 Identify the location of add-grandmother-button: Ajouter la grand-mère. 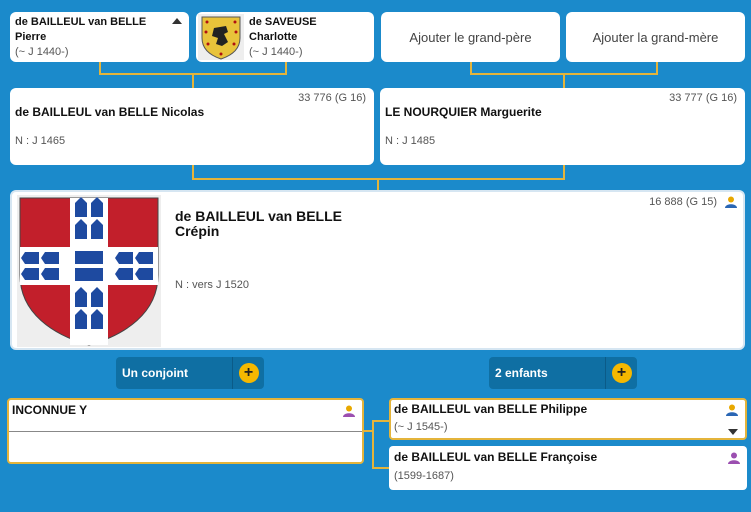
(655, 37).